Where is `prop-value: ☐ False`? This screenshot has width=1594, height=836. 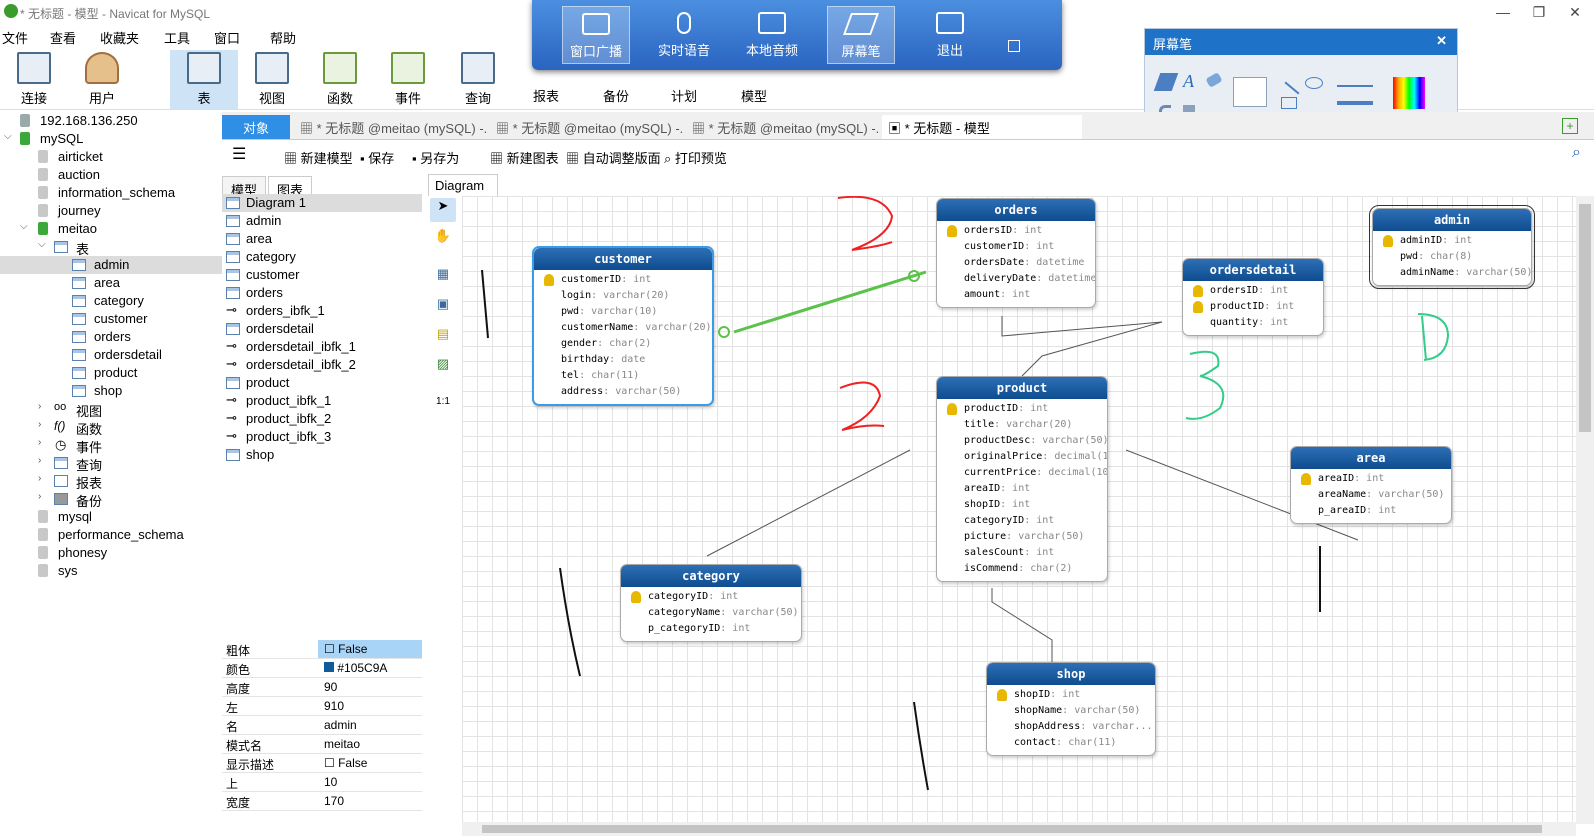
prop-value: ☐ False is located at coordinates (345, 763).